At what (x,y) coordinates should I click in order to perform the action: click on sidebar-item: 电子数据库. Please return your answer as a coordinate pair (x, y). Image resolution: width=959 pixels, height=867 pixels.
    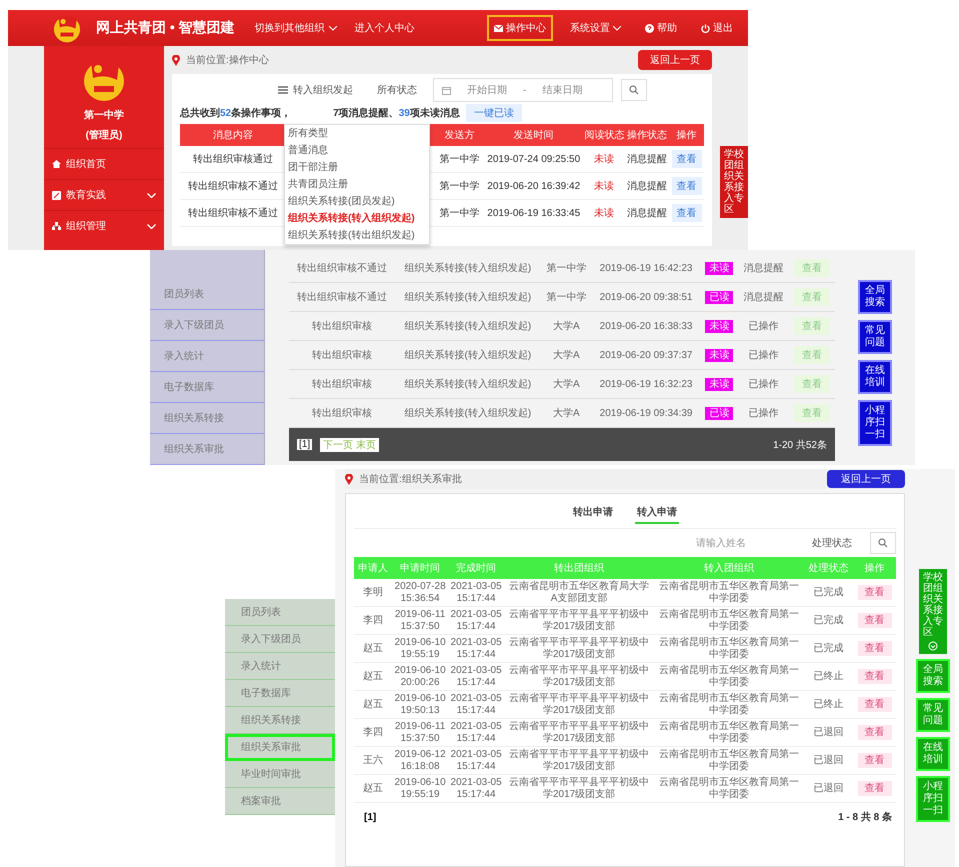
    Looking at the image, I should click on (280, 693).